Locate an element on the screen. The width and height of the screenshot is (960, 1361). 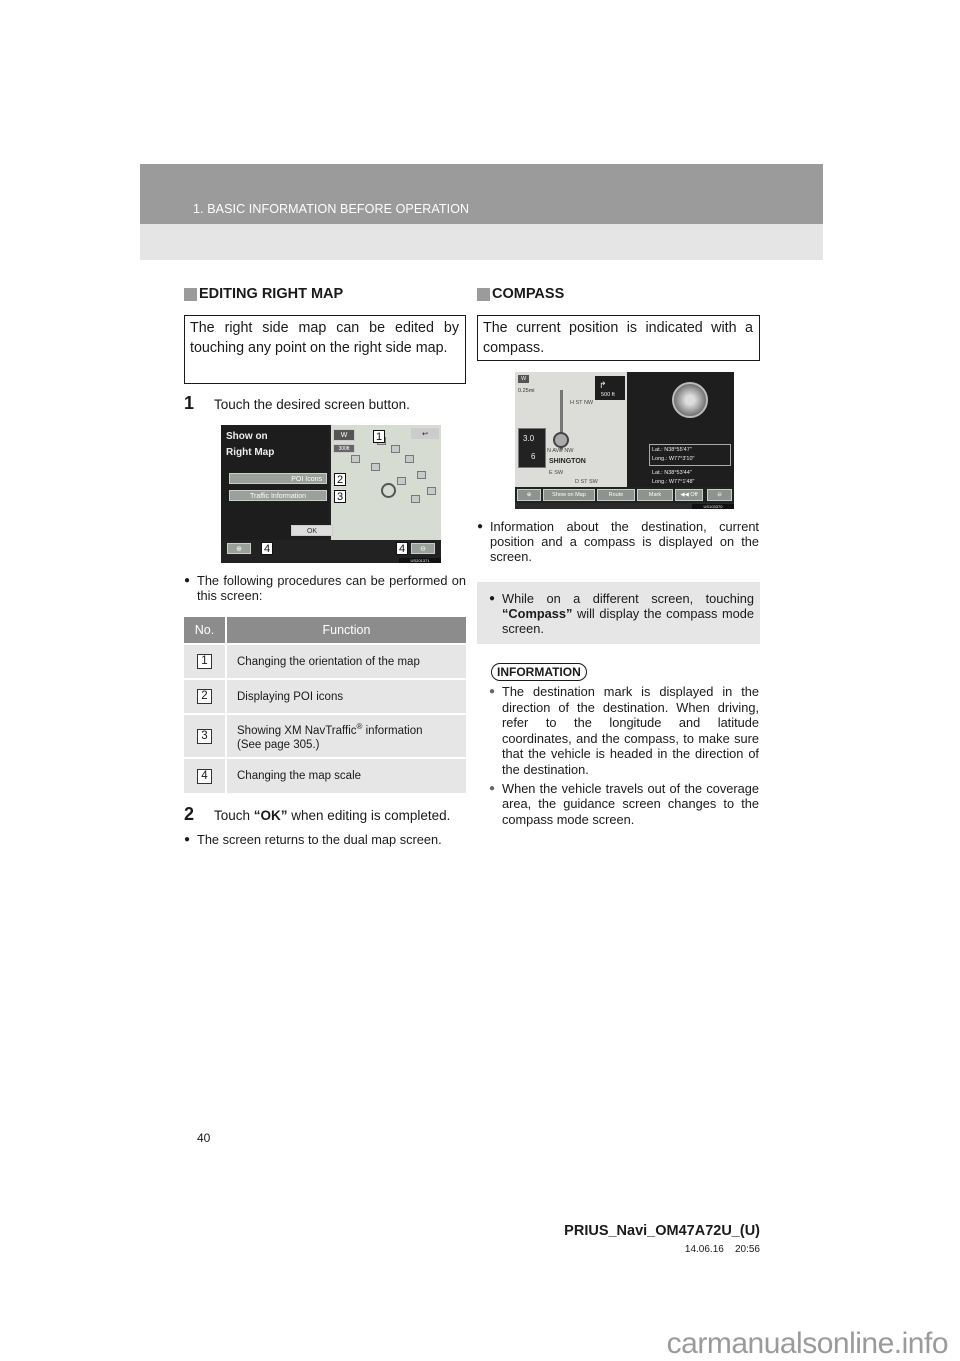
watermark: carmanualsonline.info is located at coordinates (807, 1343).